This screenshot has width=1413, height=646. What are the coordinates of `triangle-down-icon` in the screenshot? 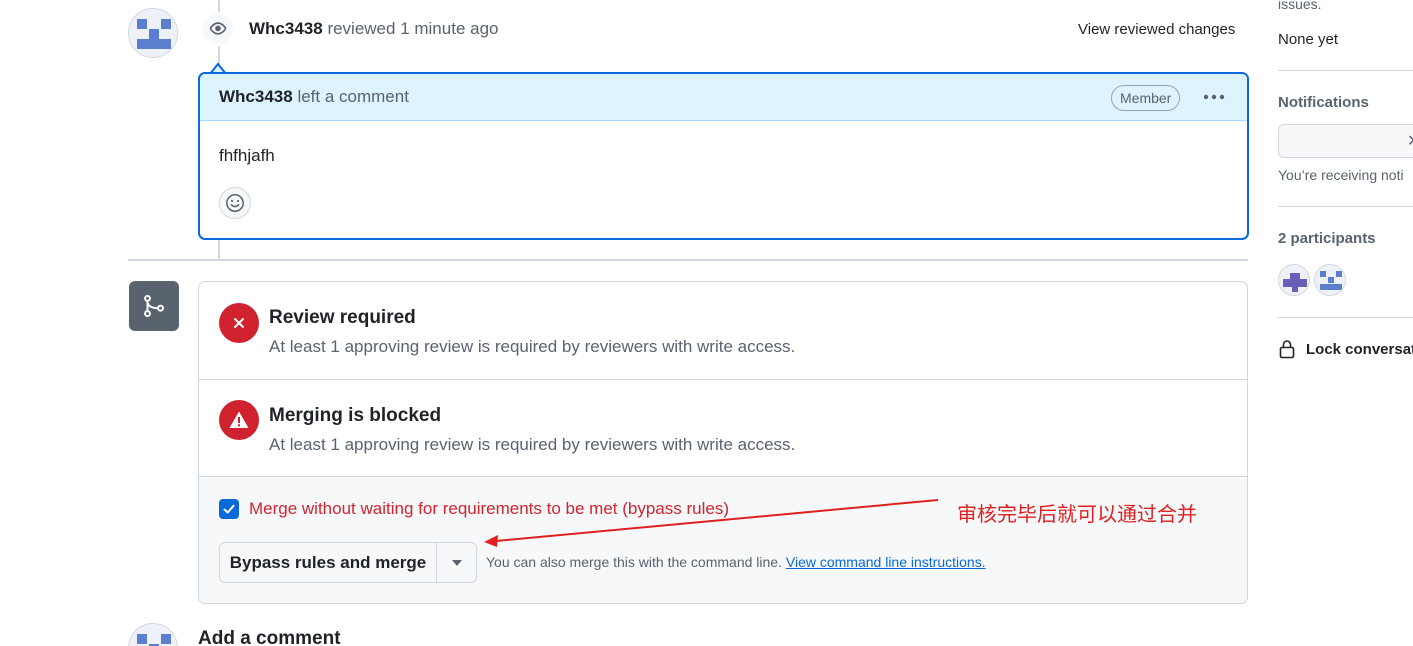 It's located at (456, 562).